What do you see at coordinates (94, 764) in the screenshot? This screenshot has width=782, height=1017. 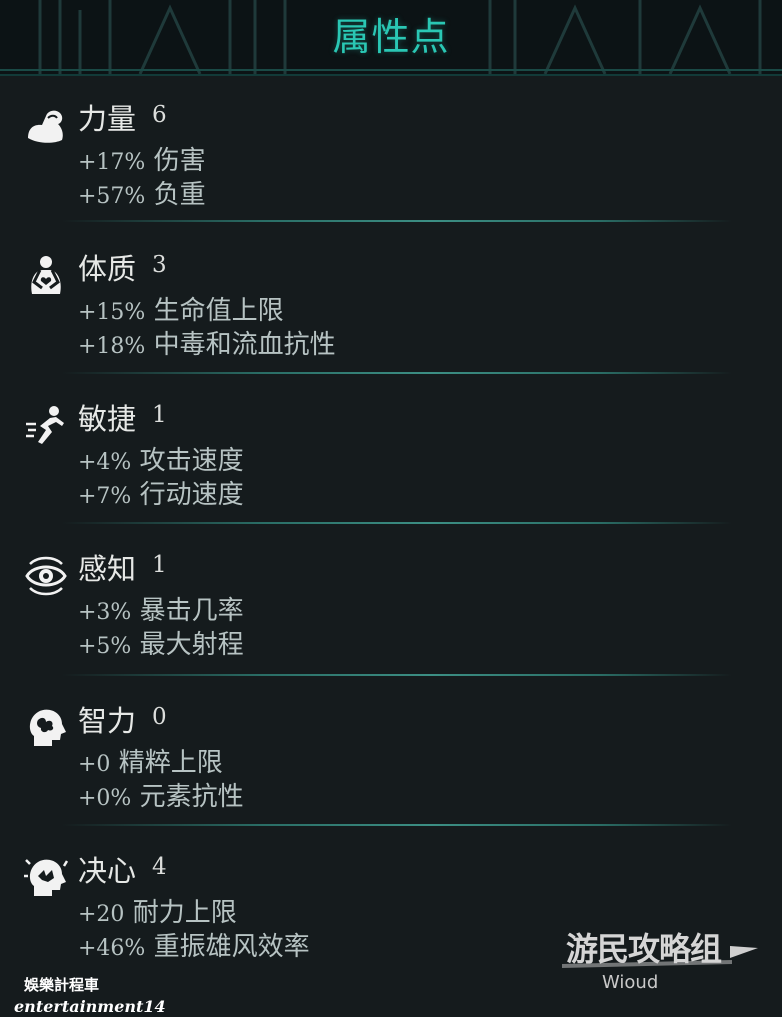 I see `bonus-value: +0` at bounding box center [94, 764].